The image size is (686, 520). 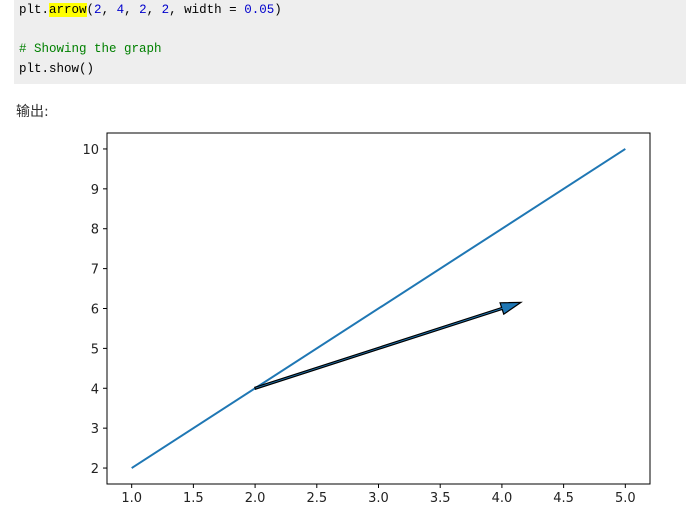 I want to click on y-tick-label: 3, so click(x=95, y=429).